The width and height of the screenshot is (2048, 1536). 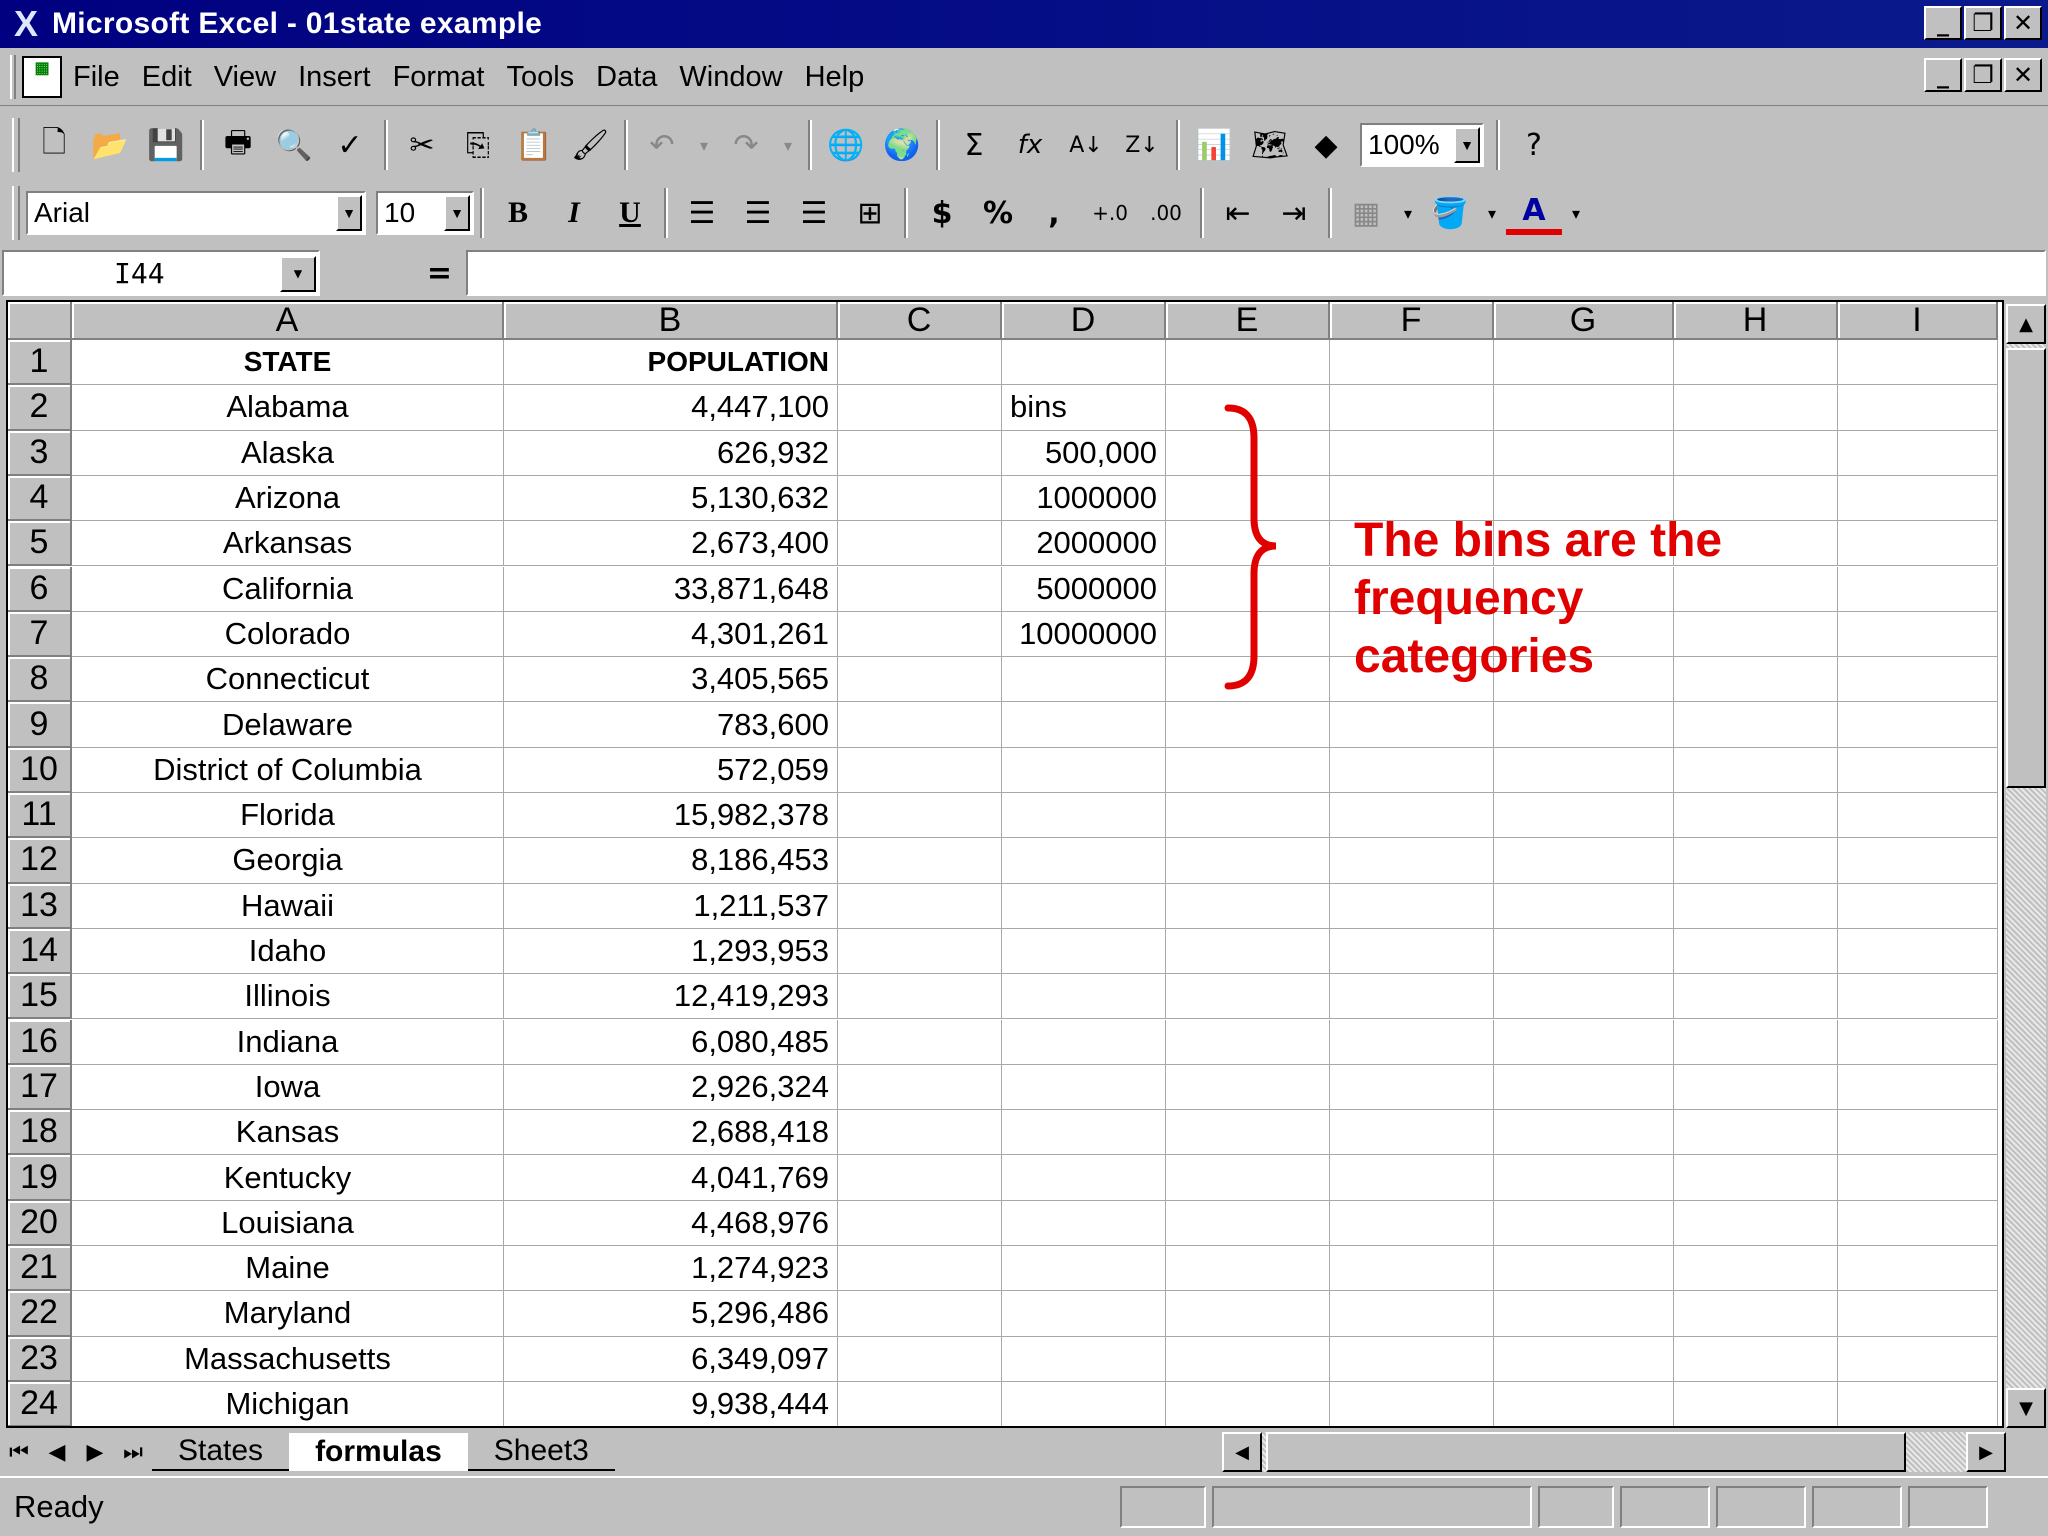 I want to click on row-header: 7, so click(x=40, y=634).